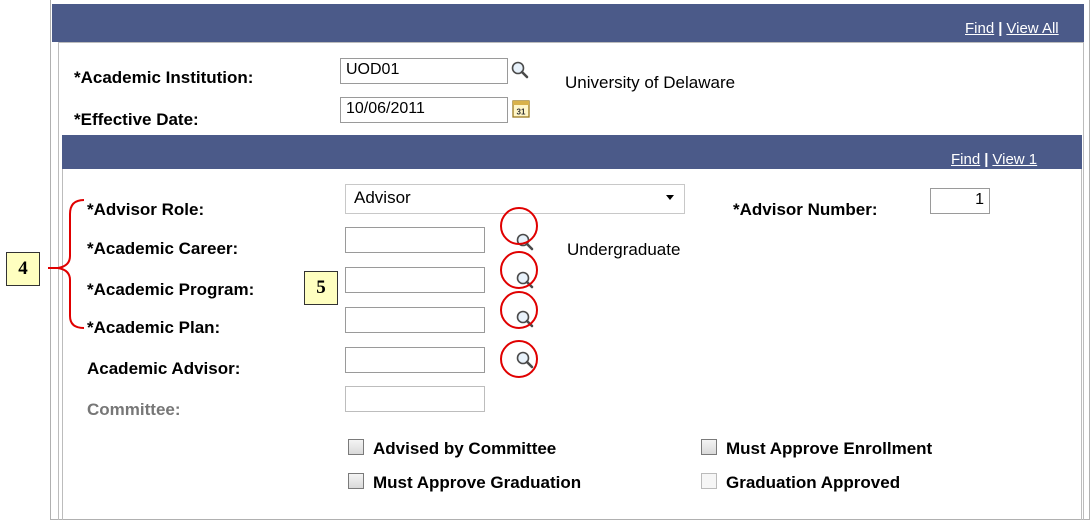  I want to click on svg-text: 31, so click(521, 112).